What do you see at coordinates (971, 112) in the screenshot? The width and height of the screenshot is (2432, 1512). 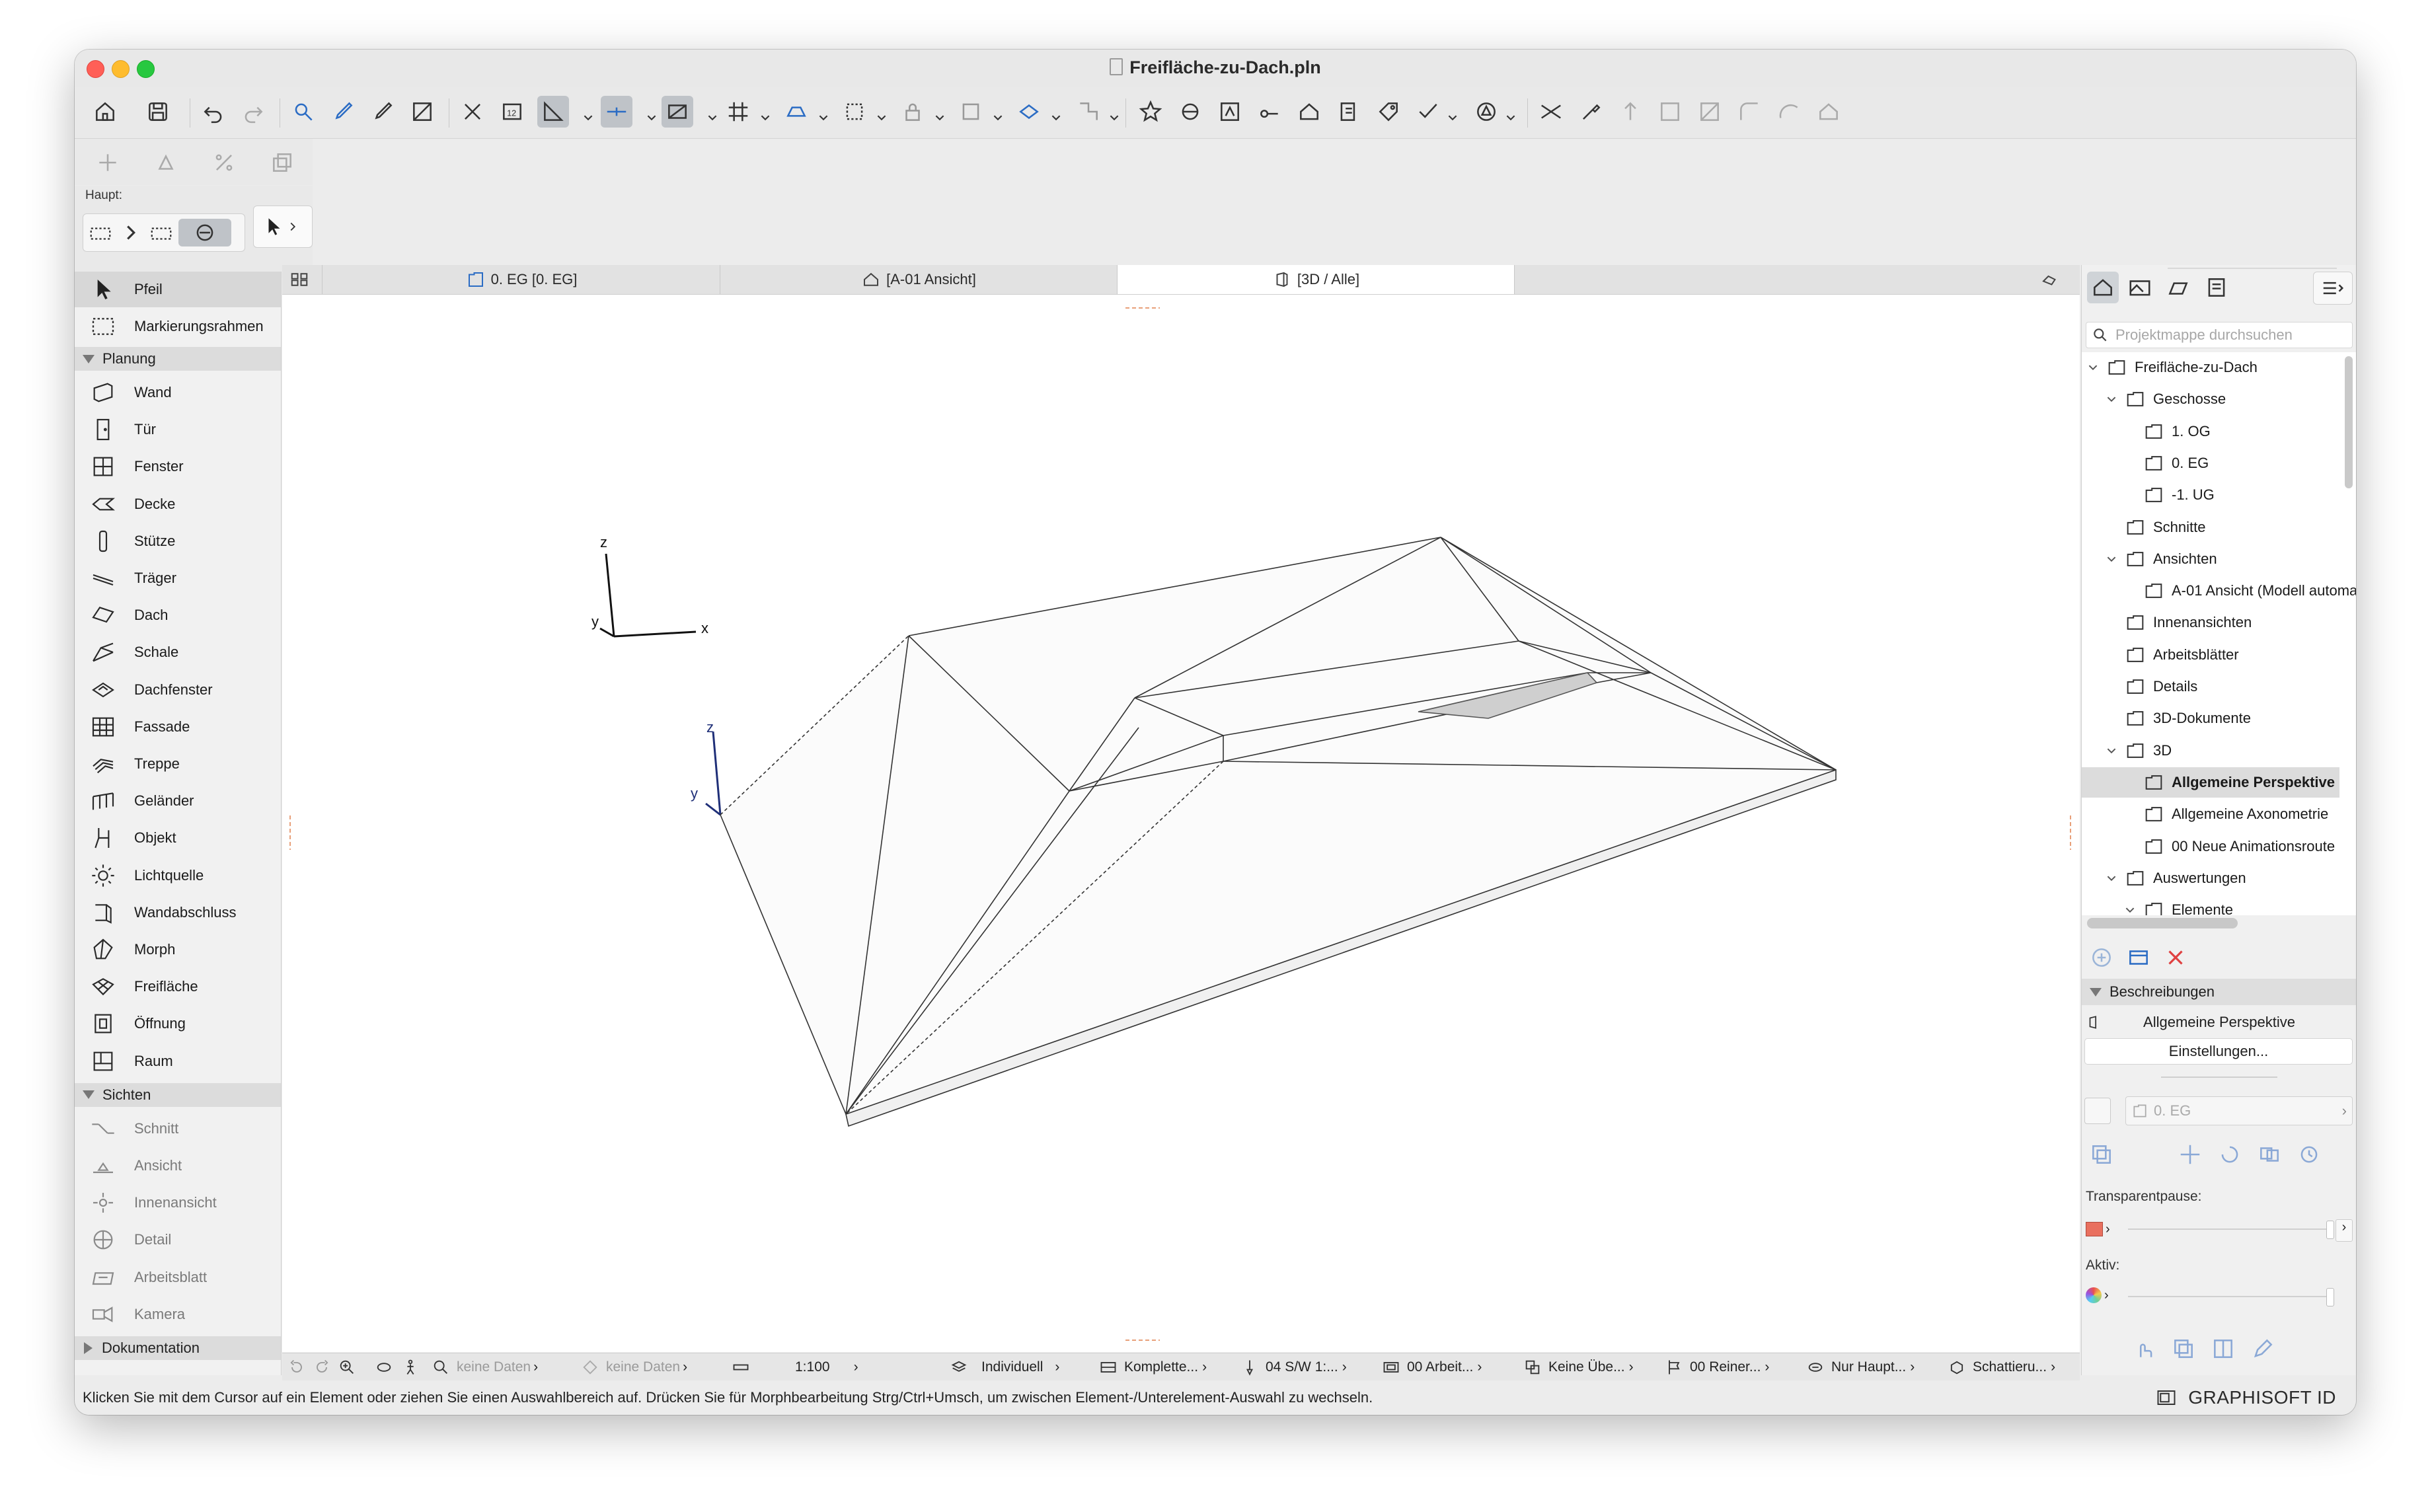 I see `layers-icon` at bounding box center [971, 112].